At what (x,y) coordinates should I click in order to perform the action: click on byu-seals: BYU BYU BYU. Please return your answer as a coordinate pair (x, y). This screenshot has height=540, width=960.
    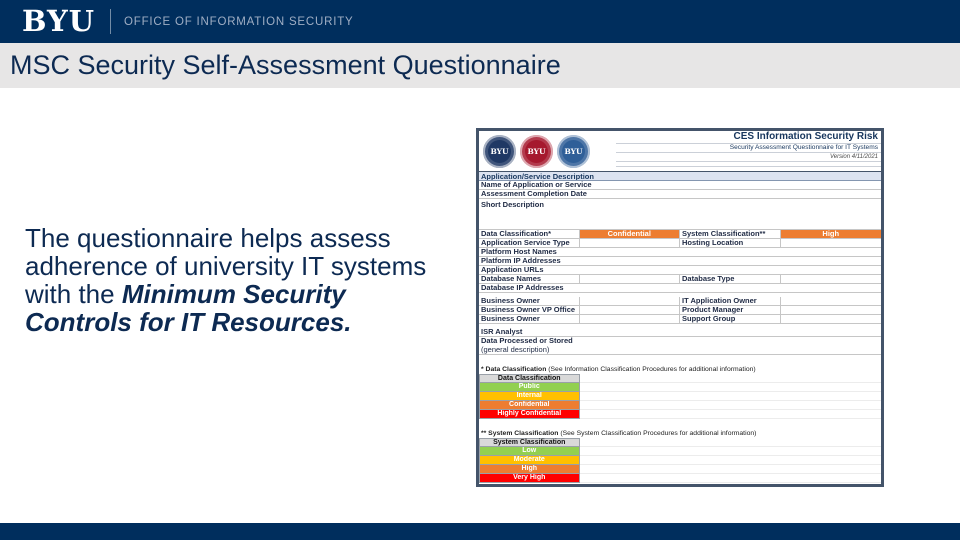
    Looking at the image, I should click on (547, 151).